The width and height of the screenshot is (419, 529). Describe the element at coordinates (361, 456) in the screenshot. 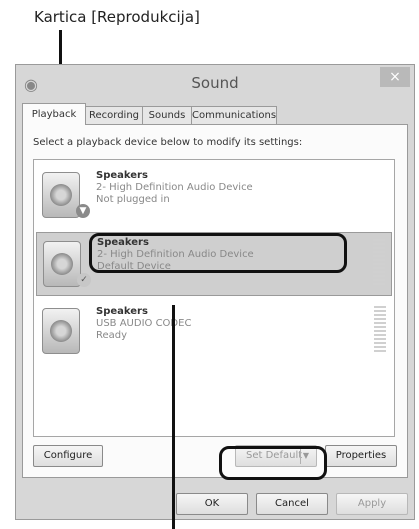

I see `properties-button: Properties` at that location.